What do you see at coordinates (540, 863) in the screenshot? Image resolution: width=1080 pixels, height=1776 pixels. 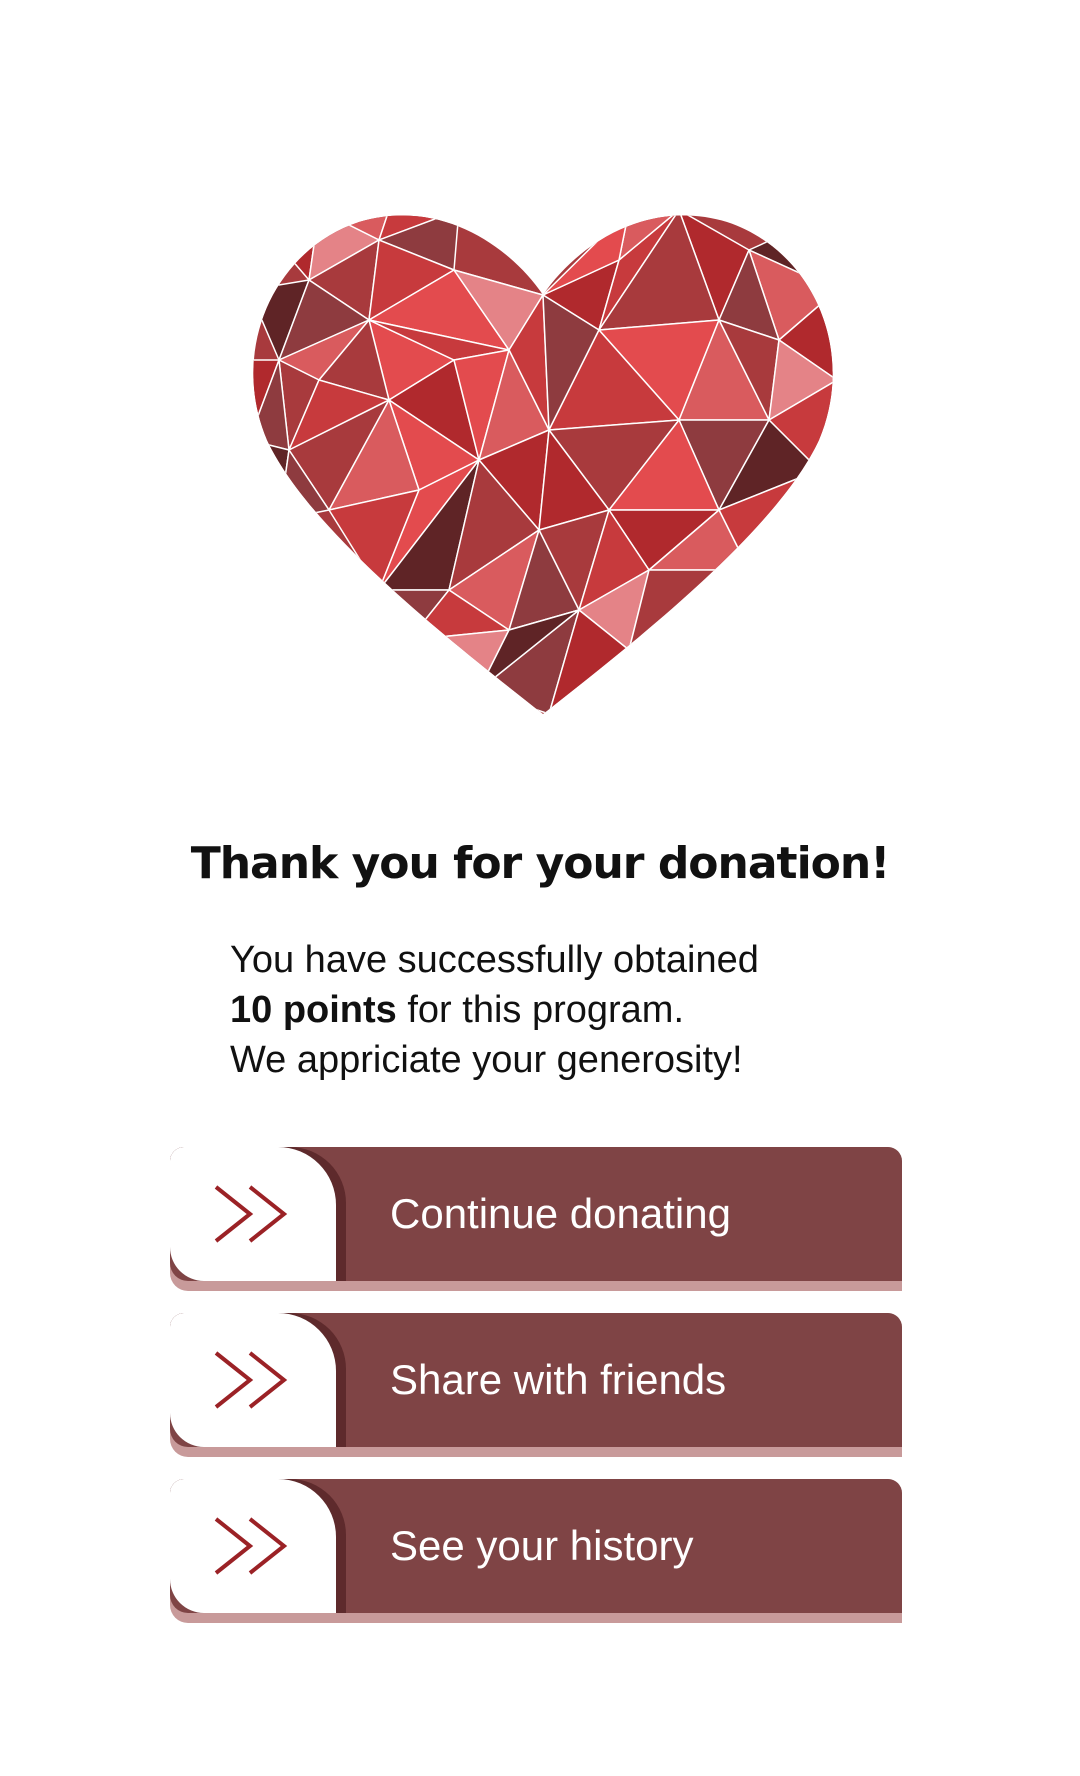 I see `thank-you-title: Thank you for your donation!` at bounding box center [540, 863].